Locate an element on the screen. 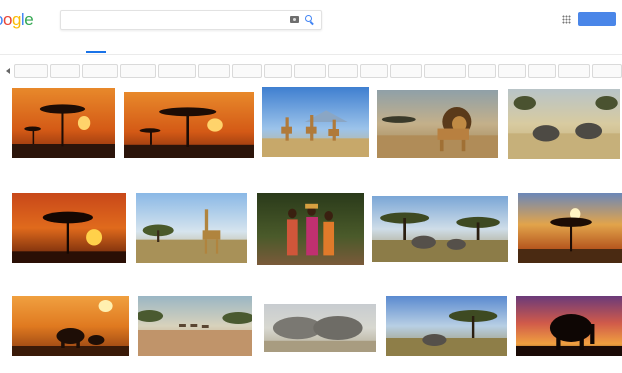 This screenshot has width=622, height=373. logo-letter: g is located at coordinates (16, 19).